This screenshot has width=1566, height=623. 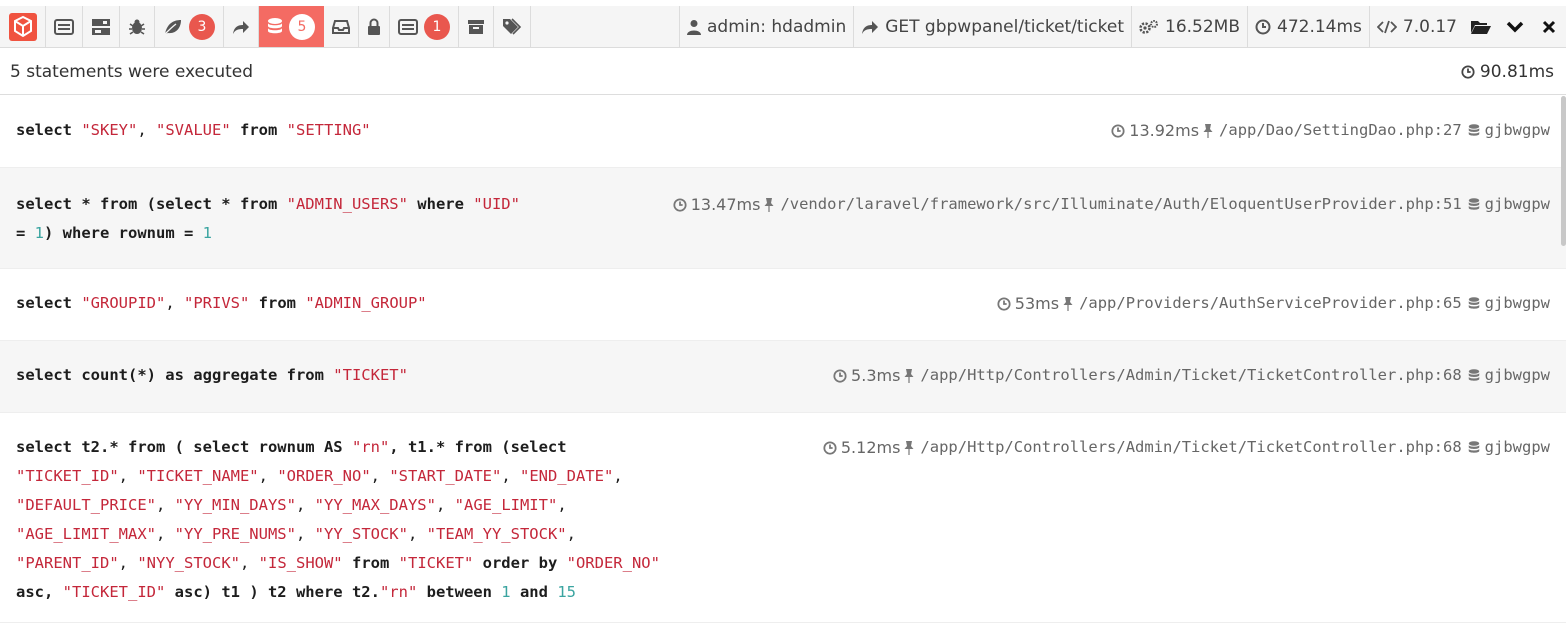 What do you see at coordinates (347, 204) in the screenshot?
I see `sql-string-literal: "ADMIN_USERS"` at bounding box center [347, 204].